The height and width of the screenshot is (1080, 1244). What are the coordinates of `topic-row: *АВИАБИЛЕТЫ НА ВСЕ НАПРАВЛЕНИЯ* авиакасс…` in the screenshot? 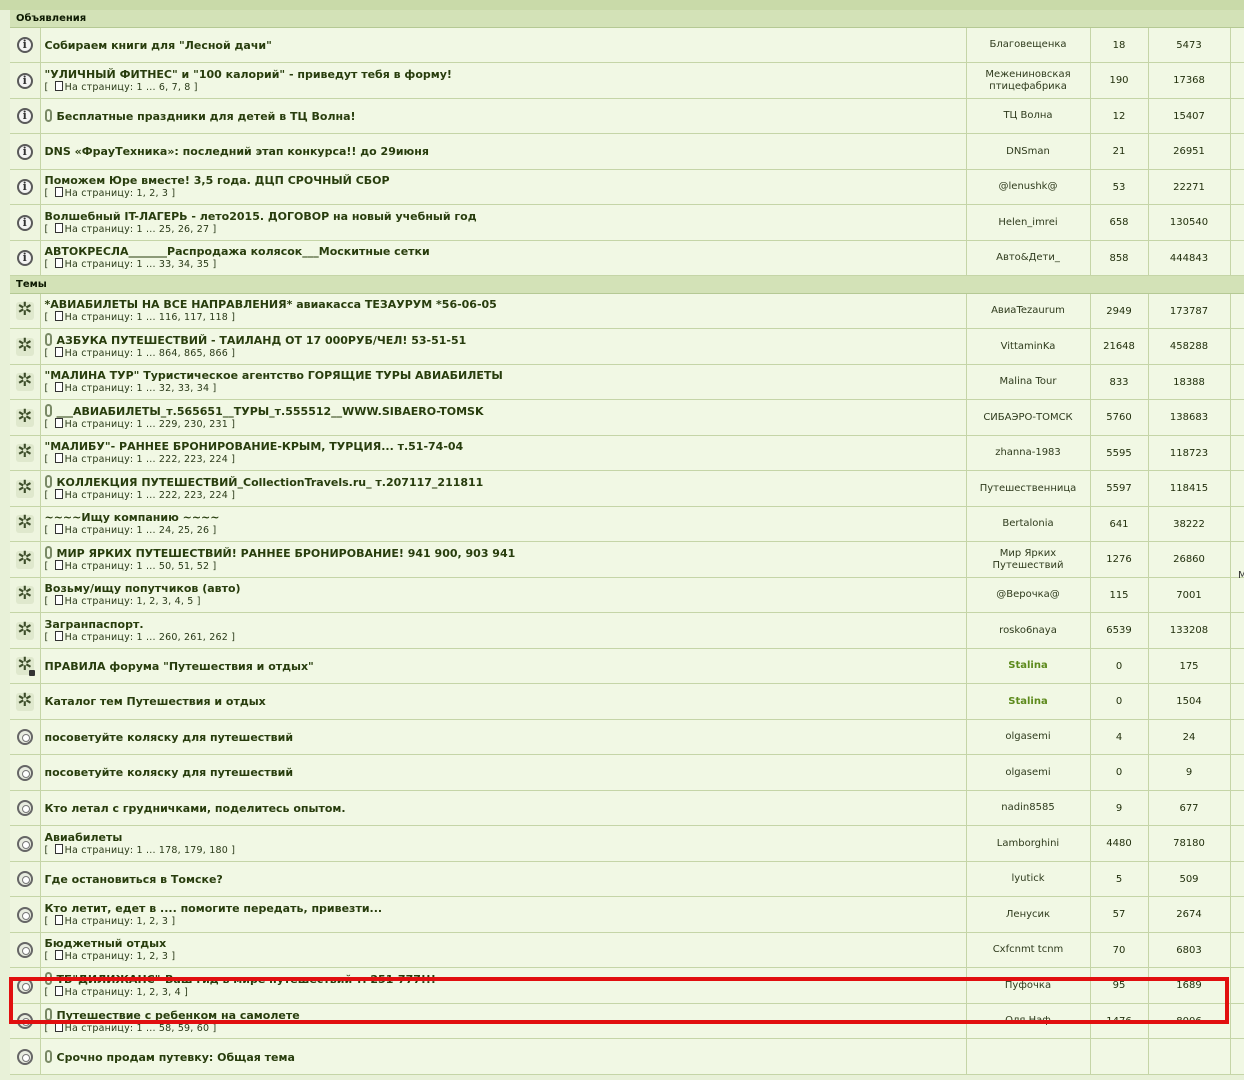 It's located at (627, 311).